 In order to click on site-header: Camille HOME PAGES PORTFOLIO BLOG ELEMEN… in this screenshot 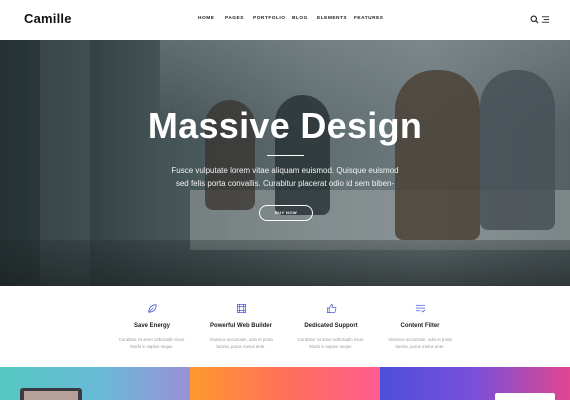, I will do `click(285, 20)`.